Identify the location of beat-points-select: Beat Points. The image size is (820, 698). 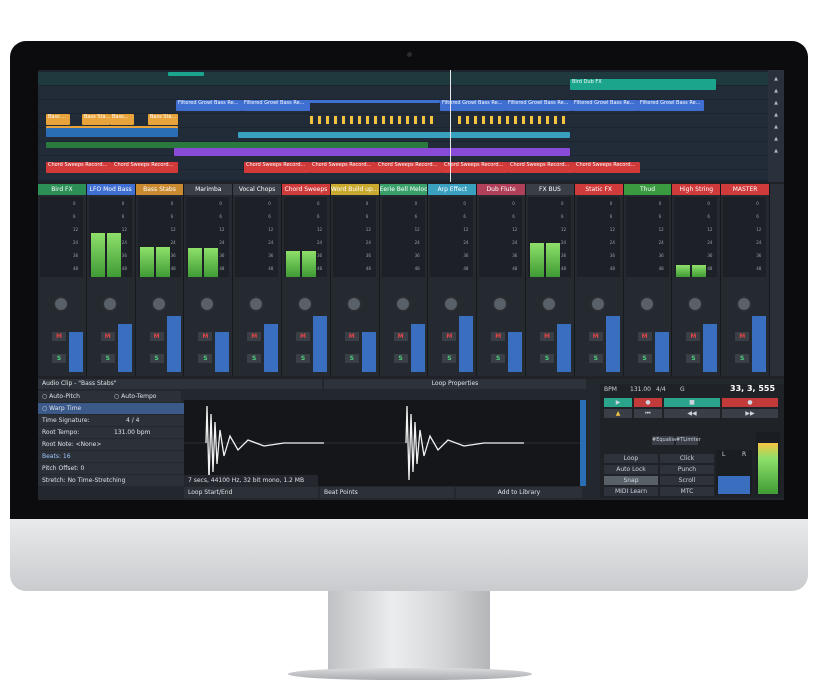
(387, 492).